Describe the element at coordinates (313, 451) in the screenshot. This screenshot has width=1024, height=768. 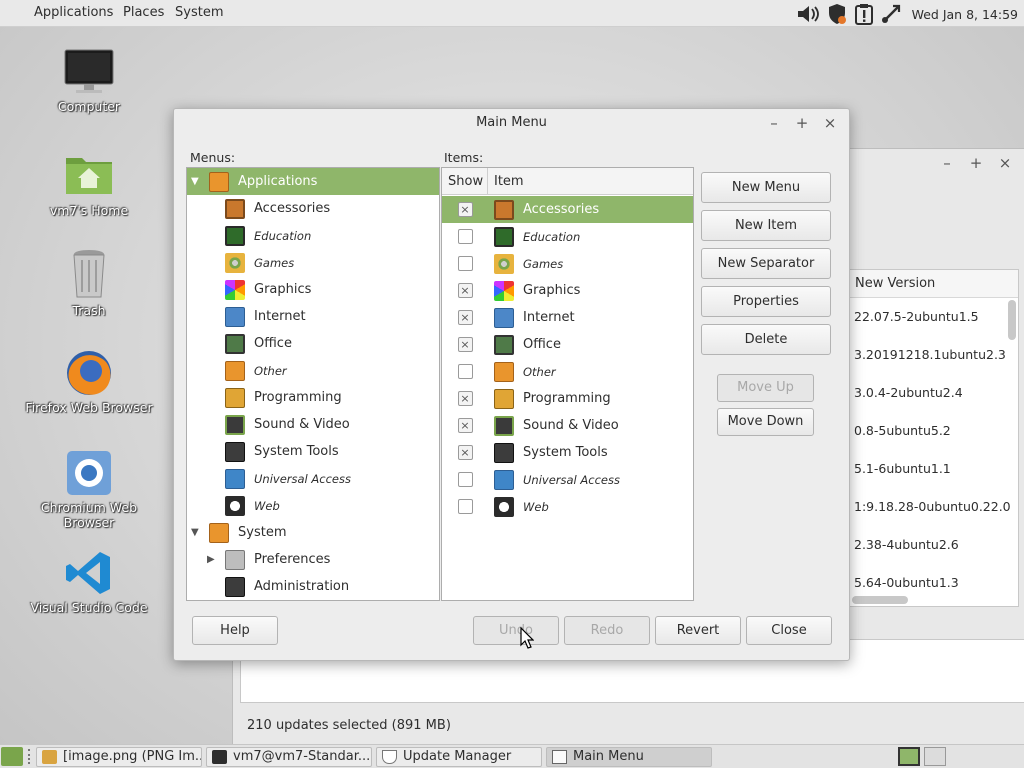
I see `tree-item-system-tools: System Tools` at that location.